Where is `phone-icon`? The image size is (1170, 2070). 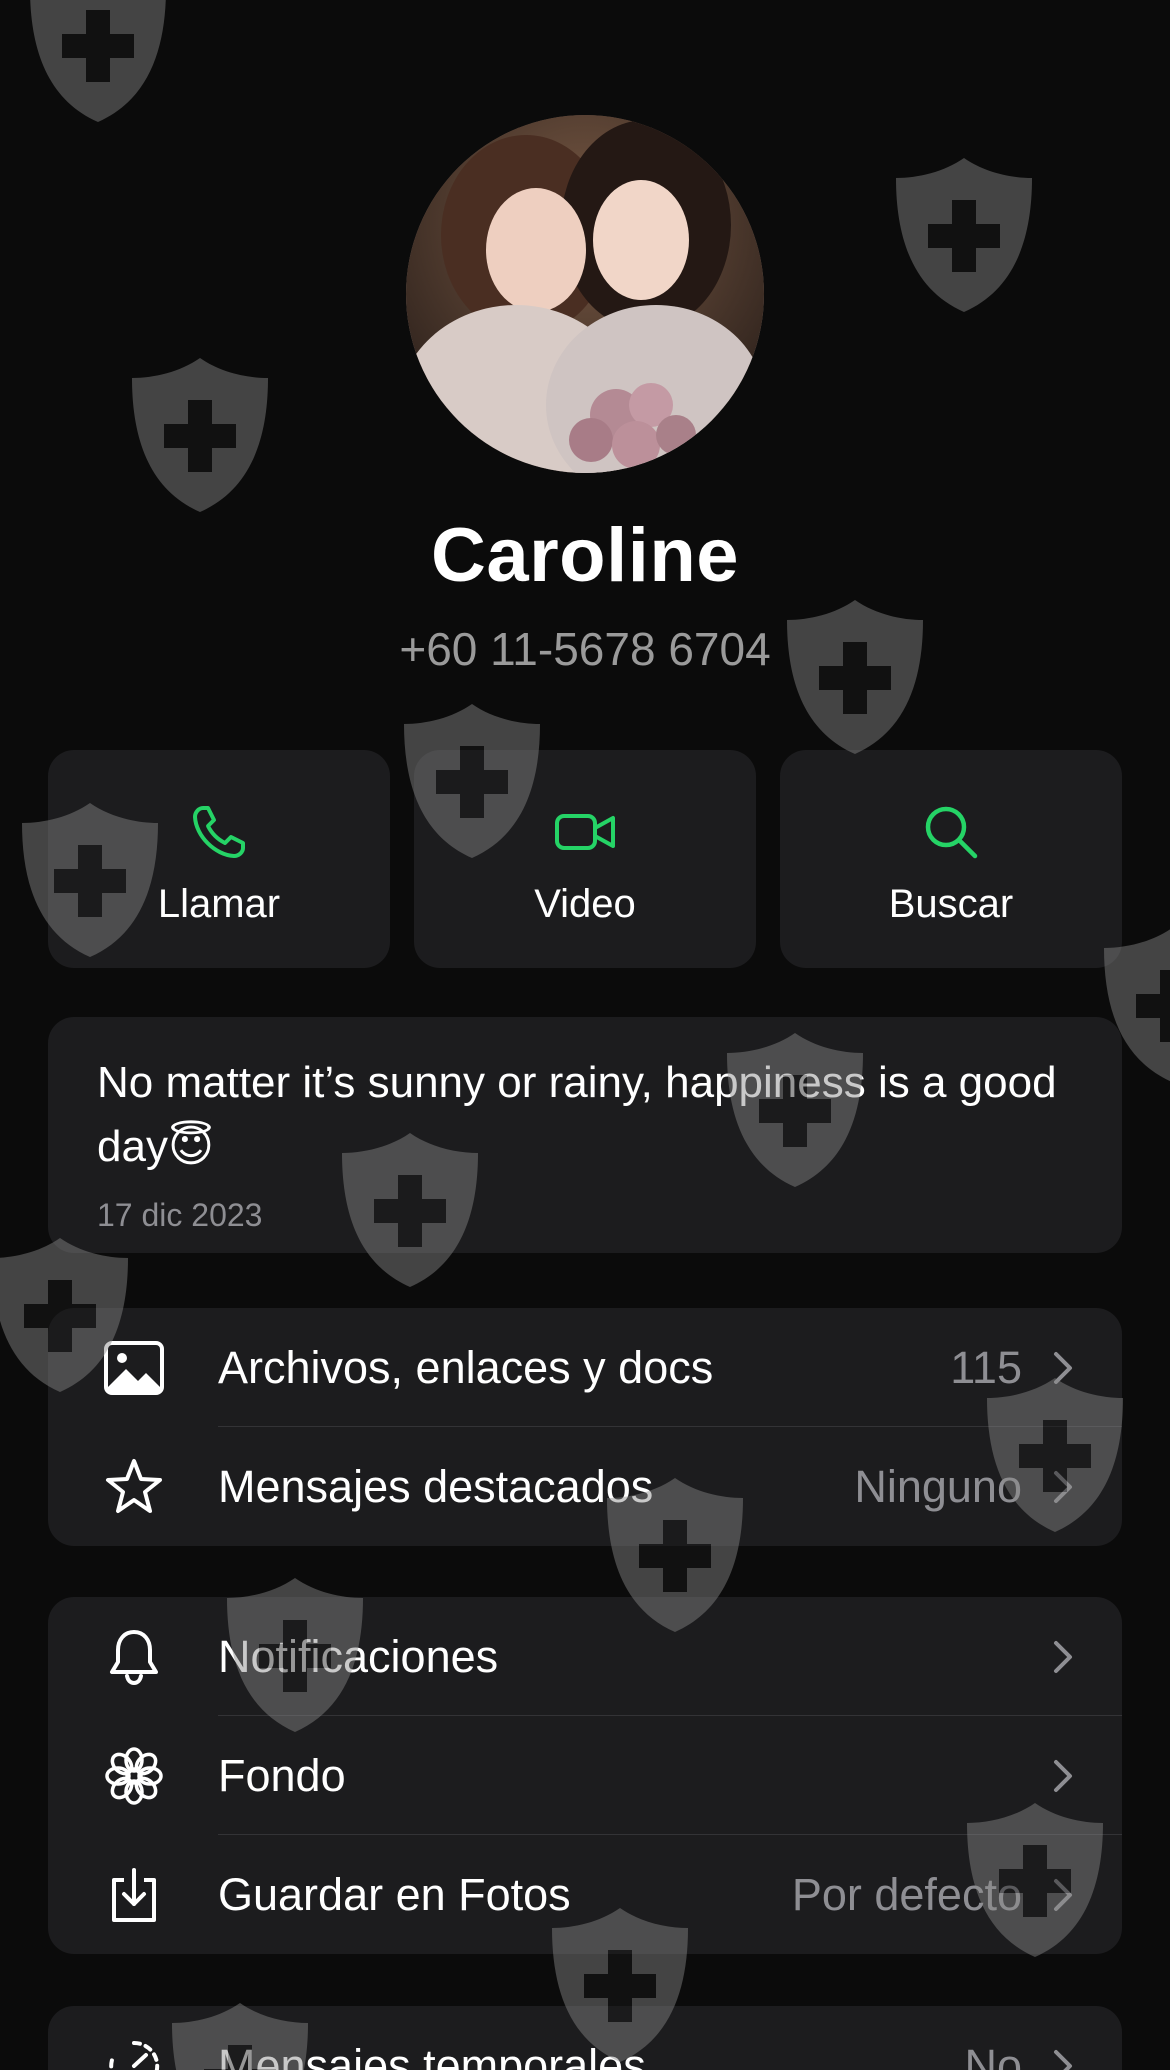 phone-icon is located at coordinates (219, 832).